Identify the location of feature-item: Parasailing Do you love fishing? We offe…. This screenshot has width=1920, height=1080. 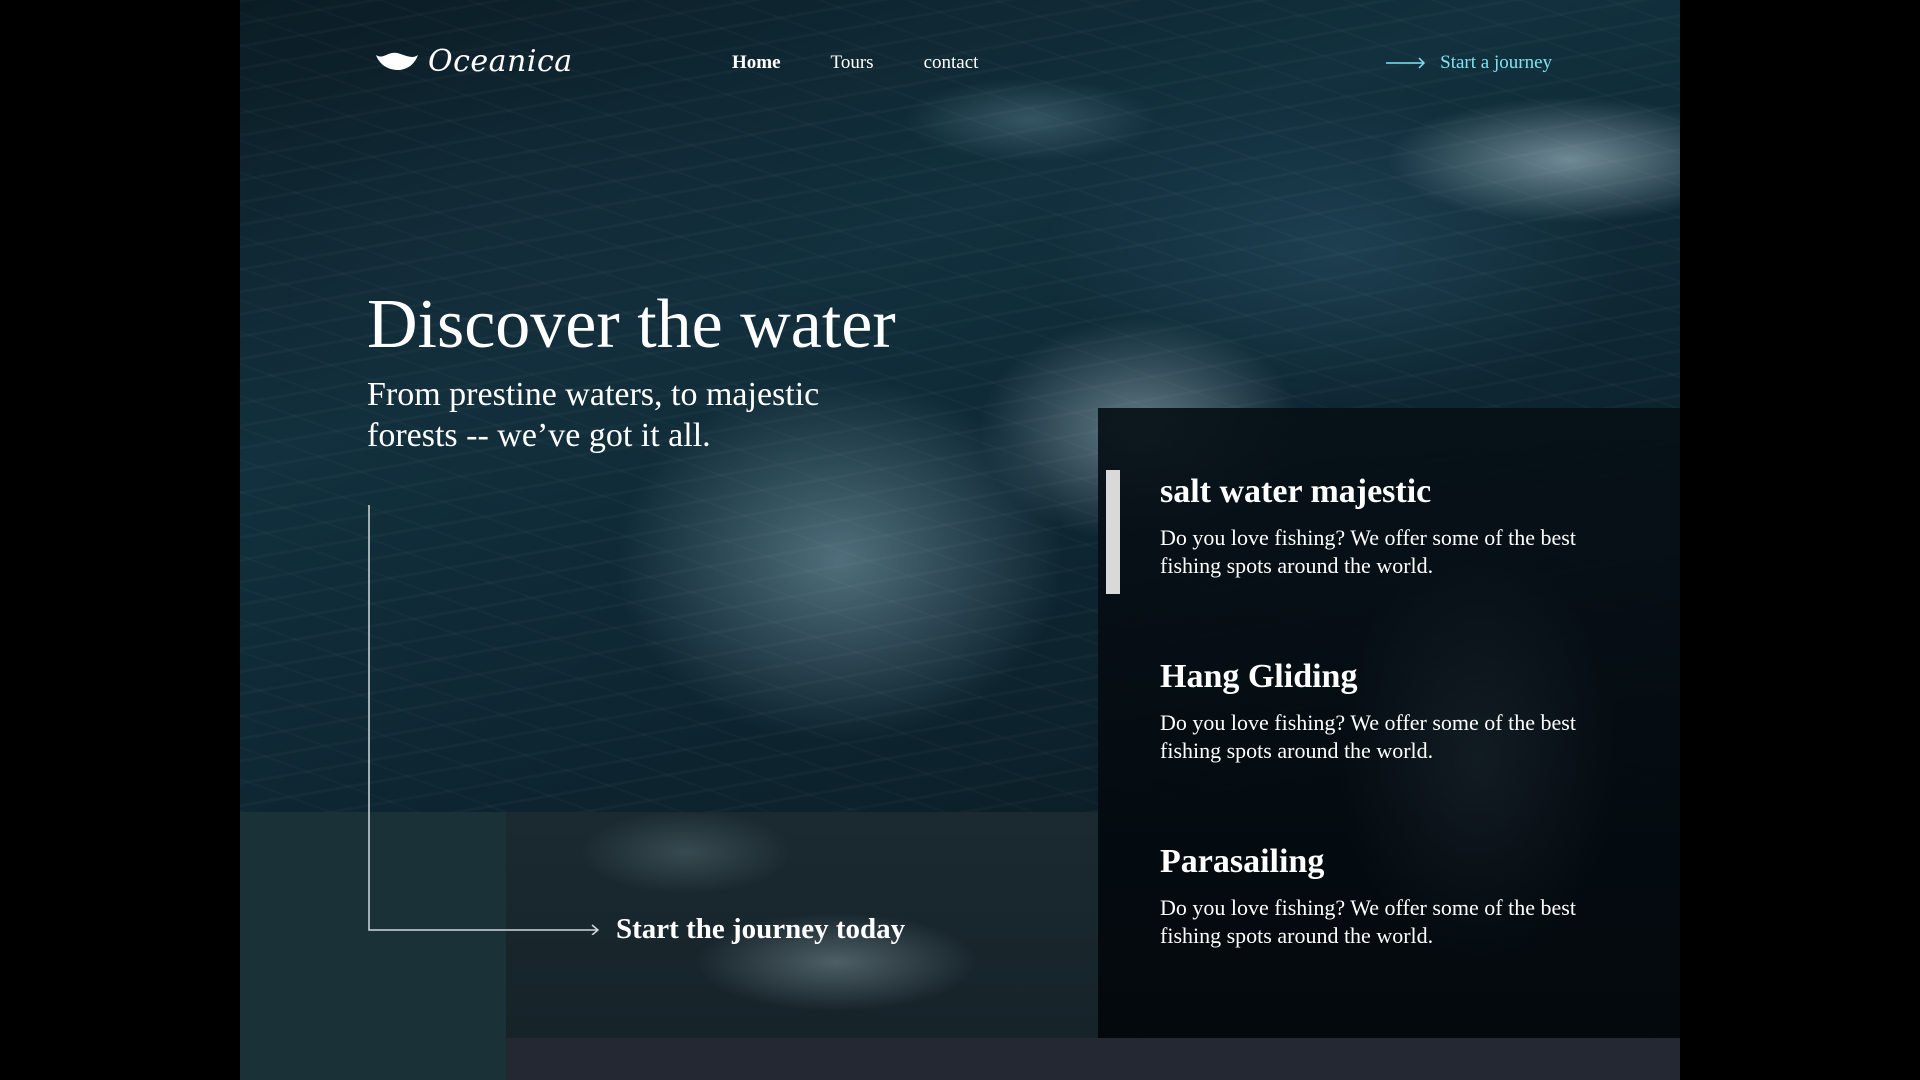
(1390, 932).